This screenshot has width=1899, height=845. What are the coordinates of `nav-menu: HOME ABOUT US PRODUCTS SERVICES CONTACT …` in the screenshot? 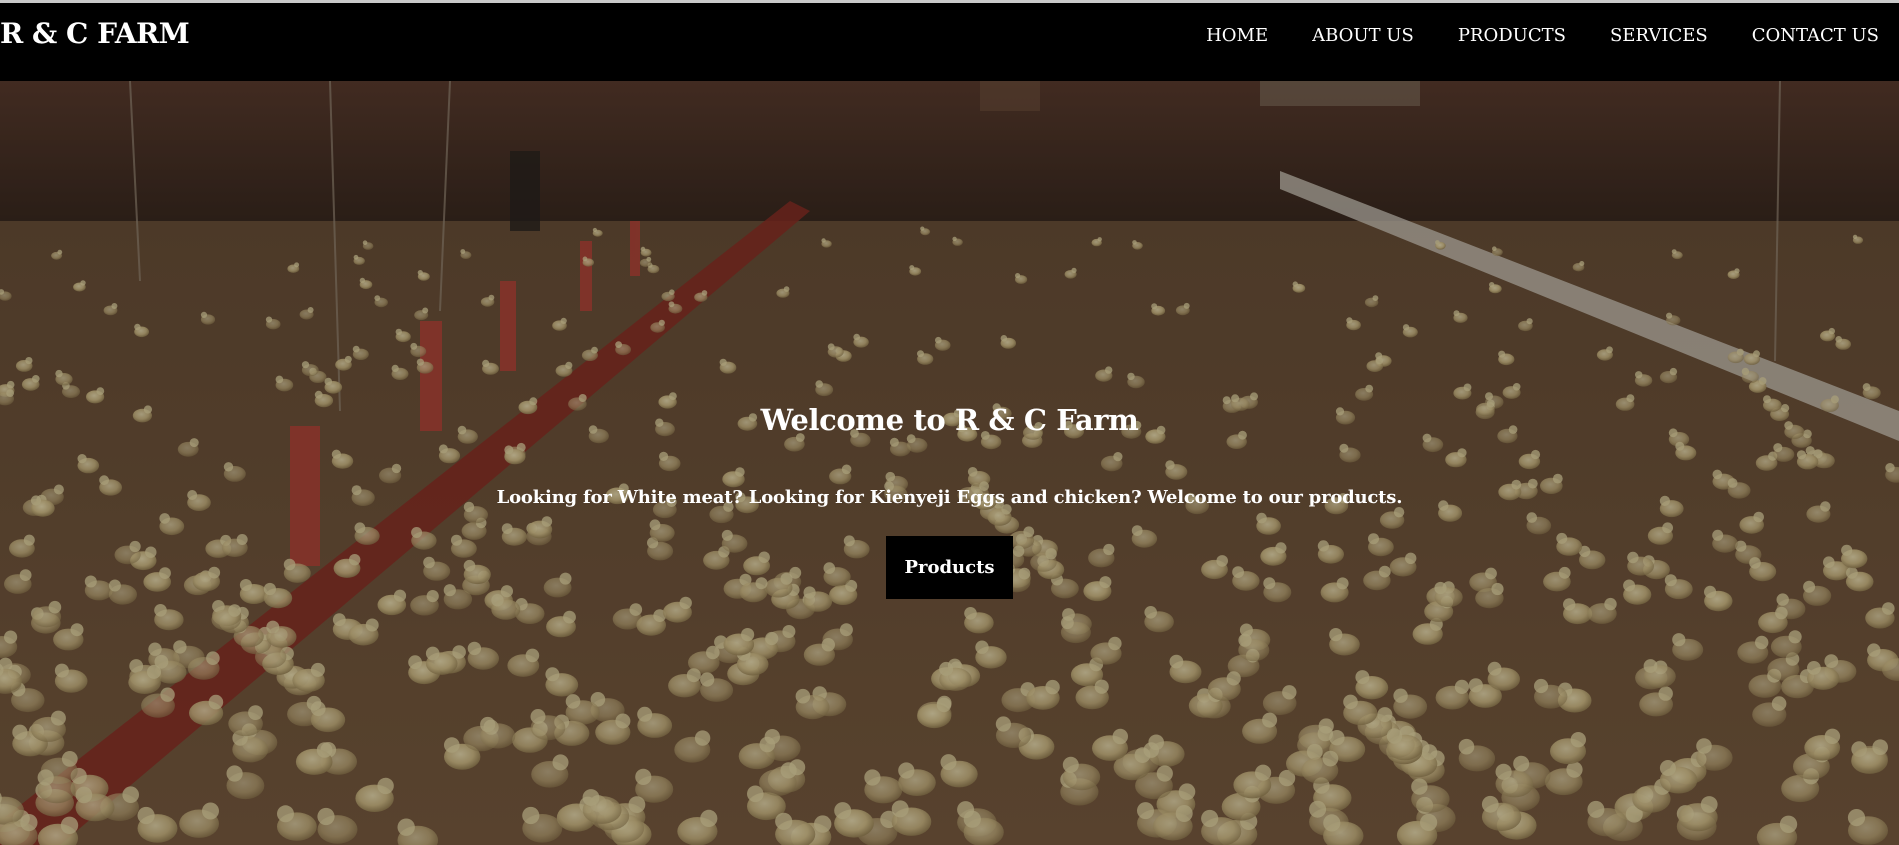 It's located at (1542, 35).